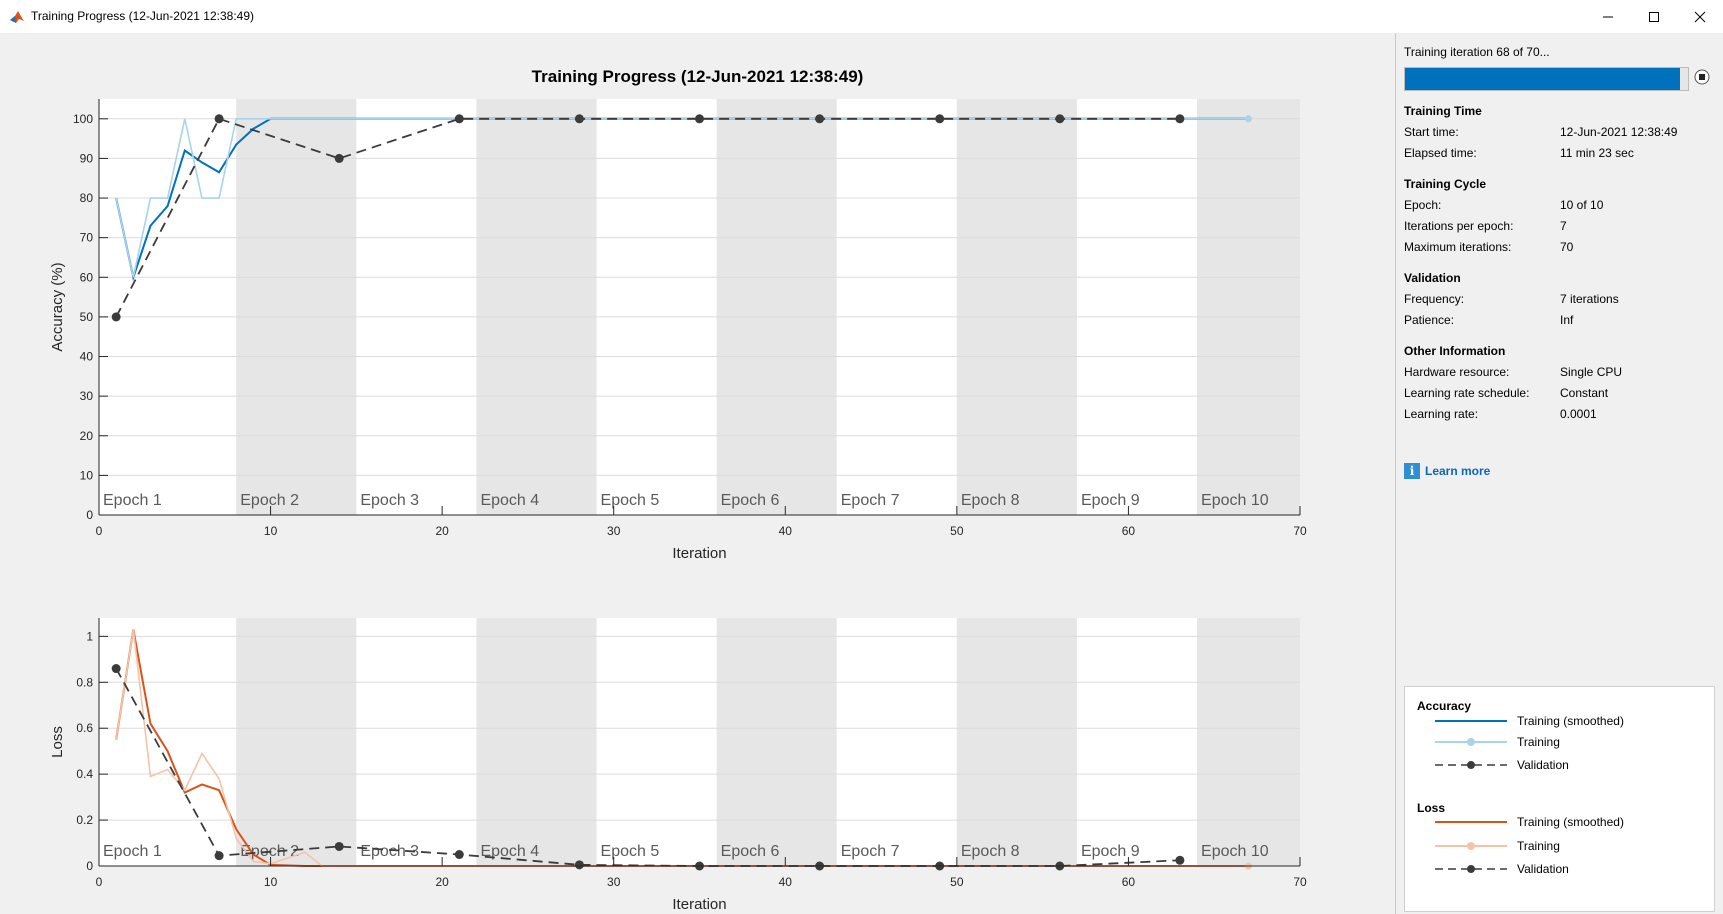 The width and height of the screenshot is (1723, 914). What do you see at coordinates (1429, 320) in the screenshot?
I see `patience-label: Patience:` at bounding box center [1429, 320].